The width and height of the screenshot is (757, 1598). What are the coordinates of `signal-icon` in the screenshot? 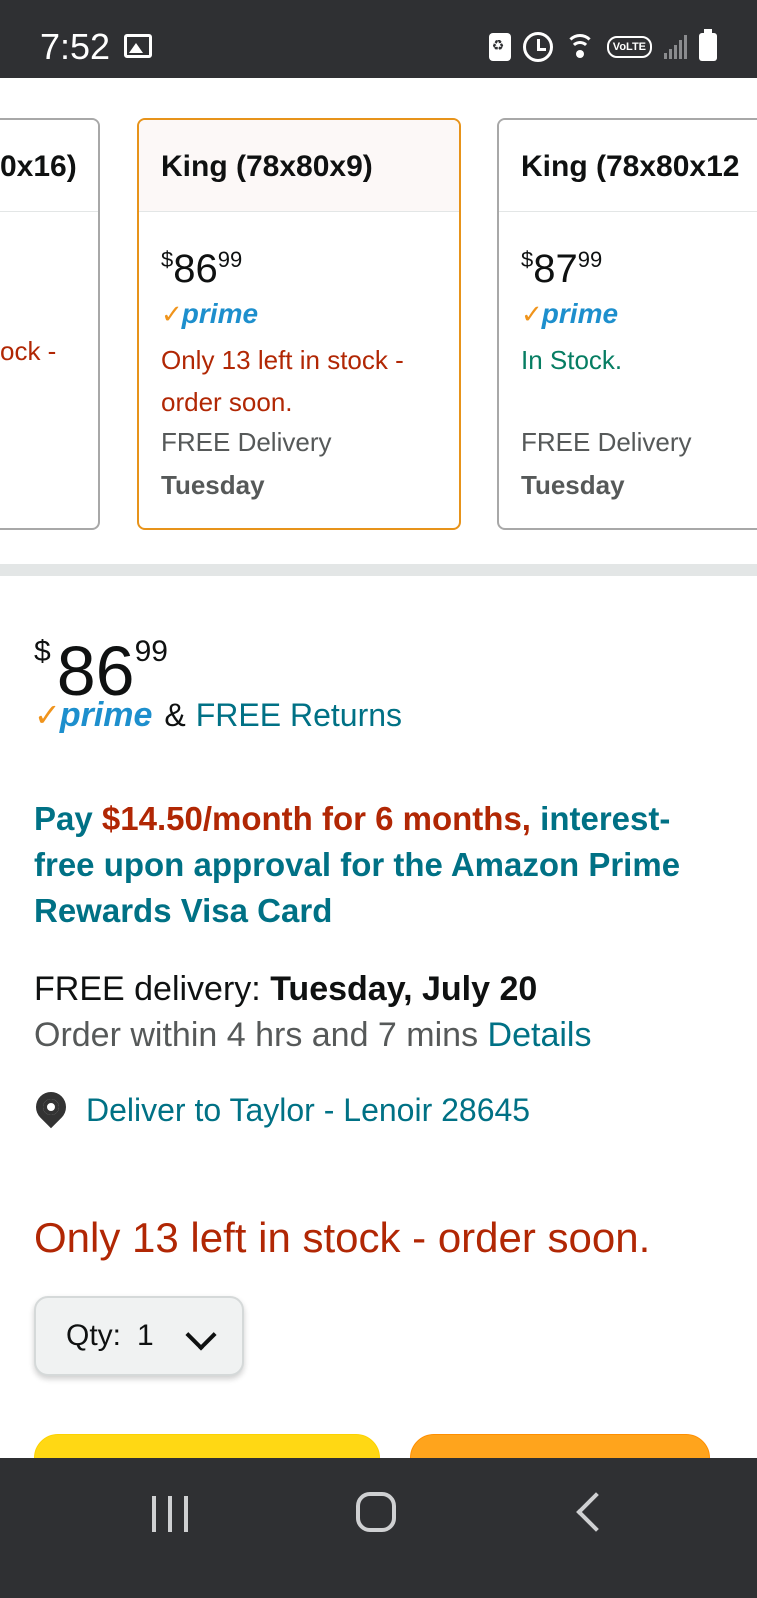 It's located at (675, 47).